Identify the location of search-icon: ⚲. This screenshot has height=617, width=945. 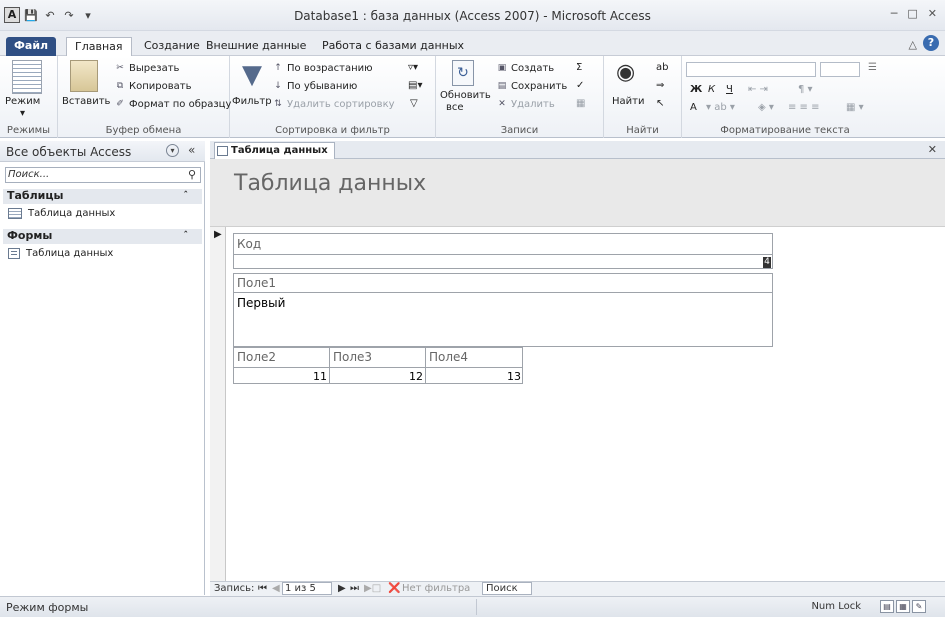
(192, 174).